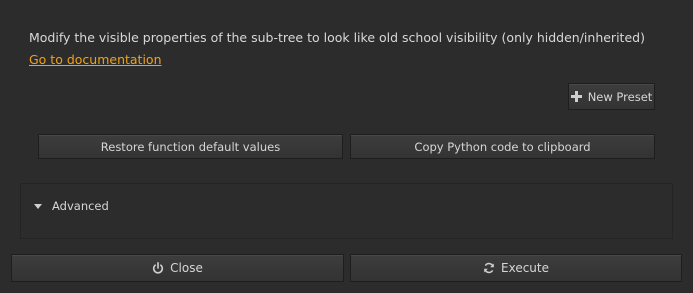 The image size is (693, 293). I want to click on execute-label: Execute, so click(525, 268).